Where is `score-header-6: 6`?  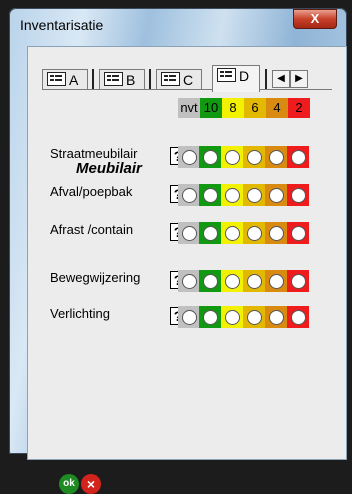
score-header-6: 6 is located at coordinates (255, 108).